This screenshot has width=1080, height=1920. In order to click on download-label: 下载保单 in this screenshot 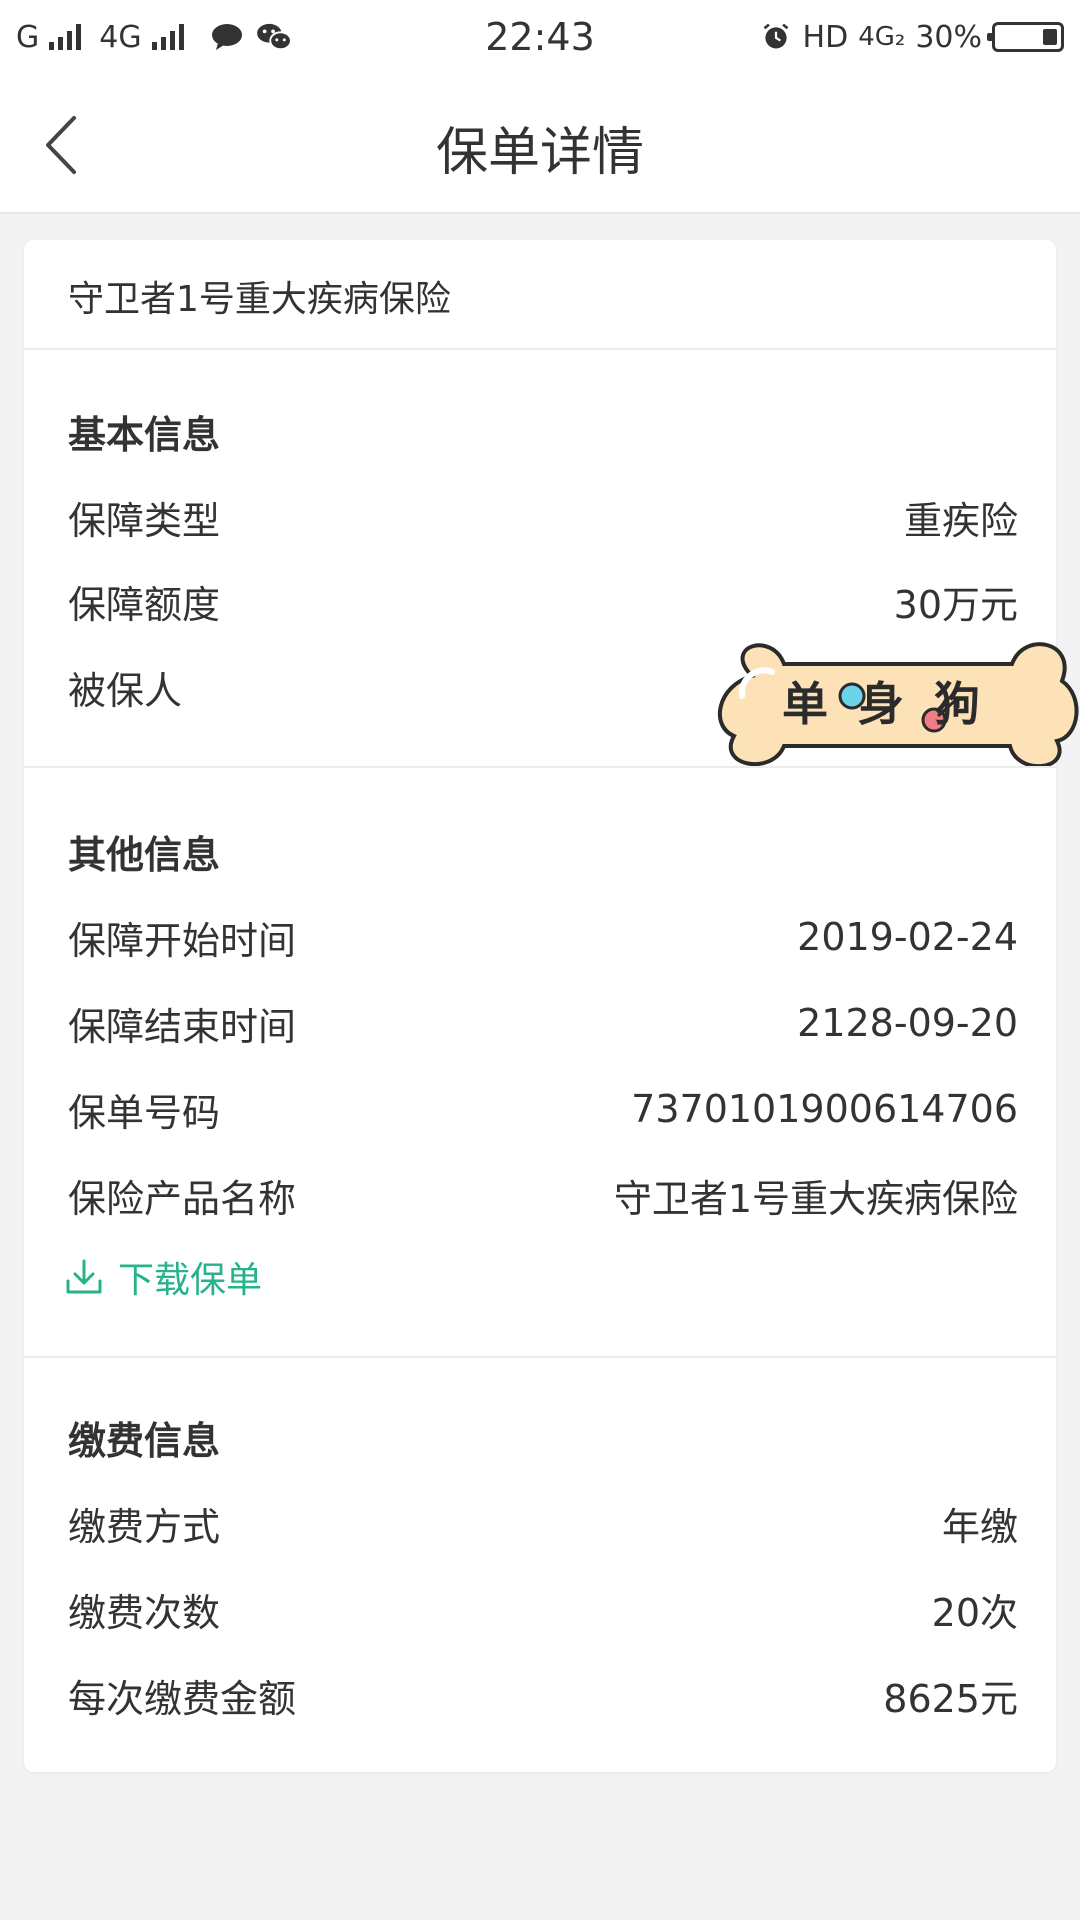, I will do `click(190, 1280)`.